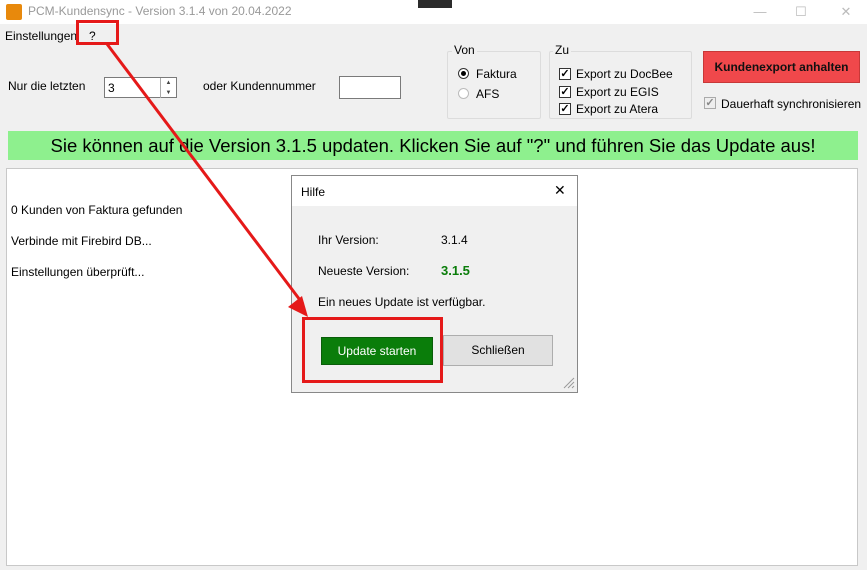 The image size is (867, 570). Describe the element at coordinates (370, 87) in the screenshot. I see `customer-number-input` at that location.